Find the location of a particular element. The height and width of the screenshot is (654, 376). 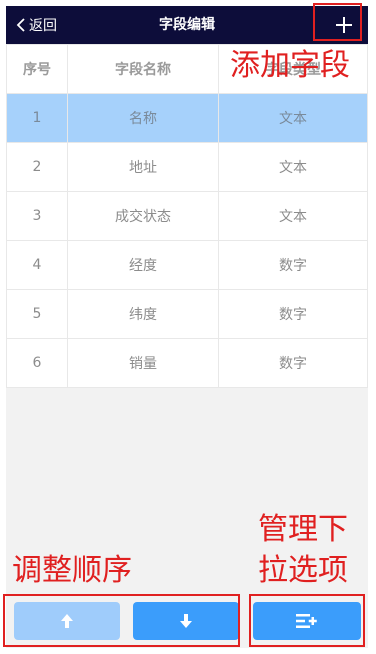

bottom-toolbar is located at coordinates (187, 623).